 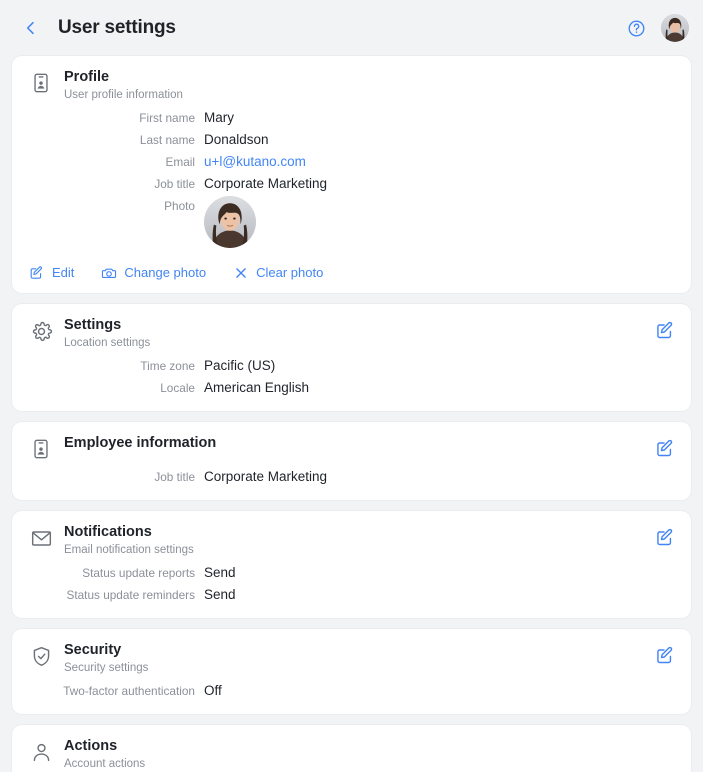 I want to click on field-value: Pacific (US), so click(x=240, y=365).